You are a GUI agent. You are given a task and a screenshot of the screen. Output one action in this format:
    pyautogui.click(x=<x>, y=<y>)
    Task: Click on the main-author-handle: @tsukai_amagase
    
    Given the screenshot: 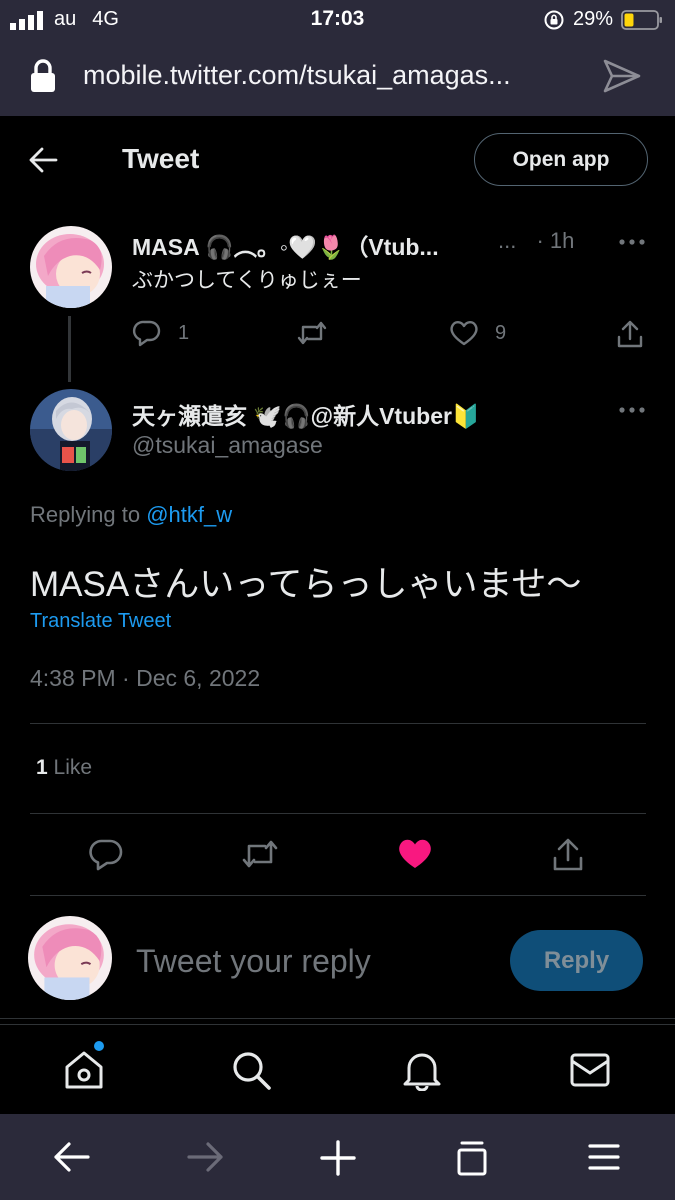 What is the action you would take?
    pyautogui.click(x=227, y=445)
    